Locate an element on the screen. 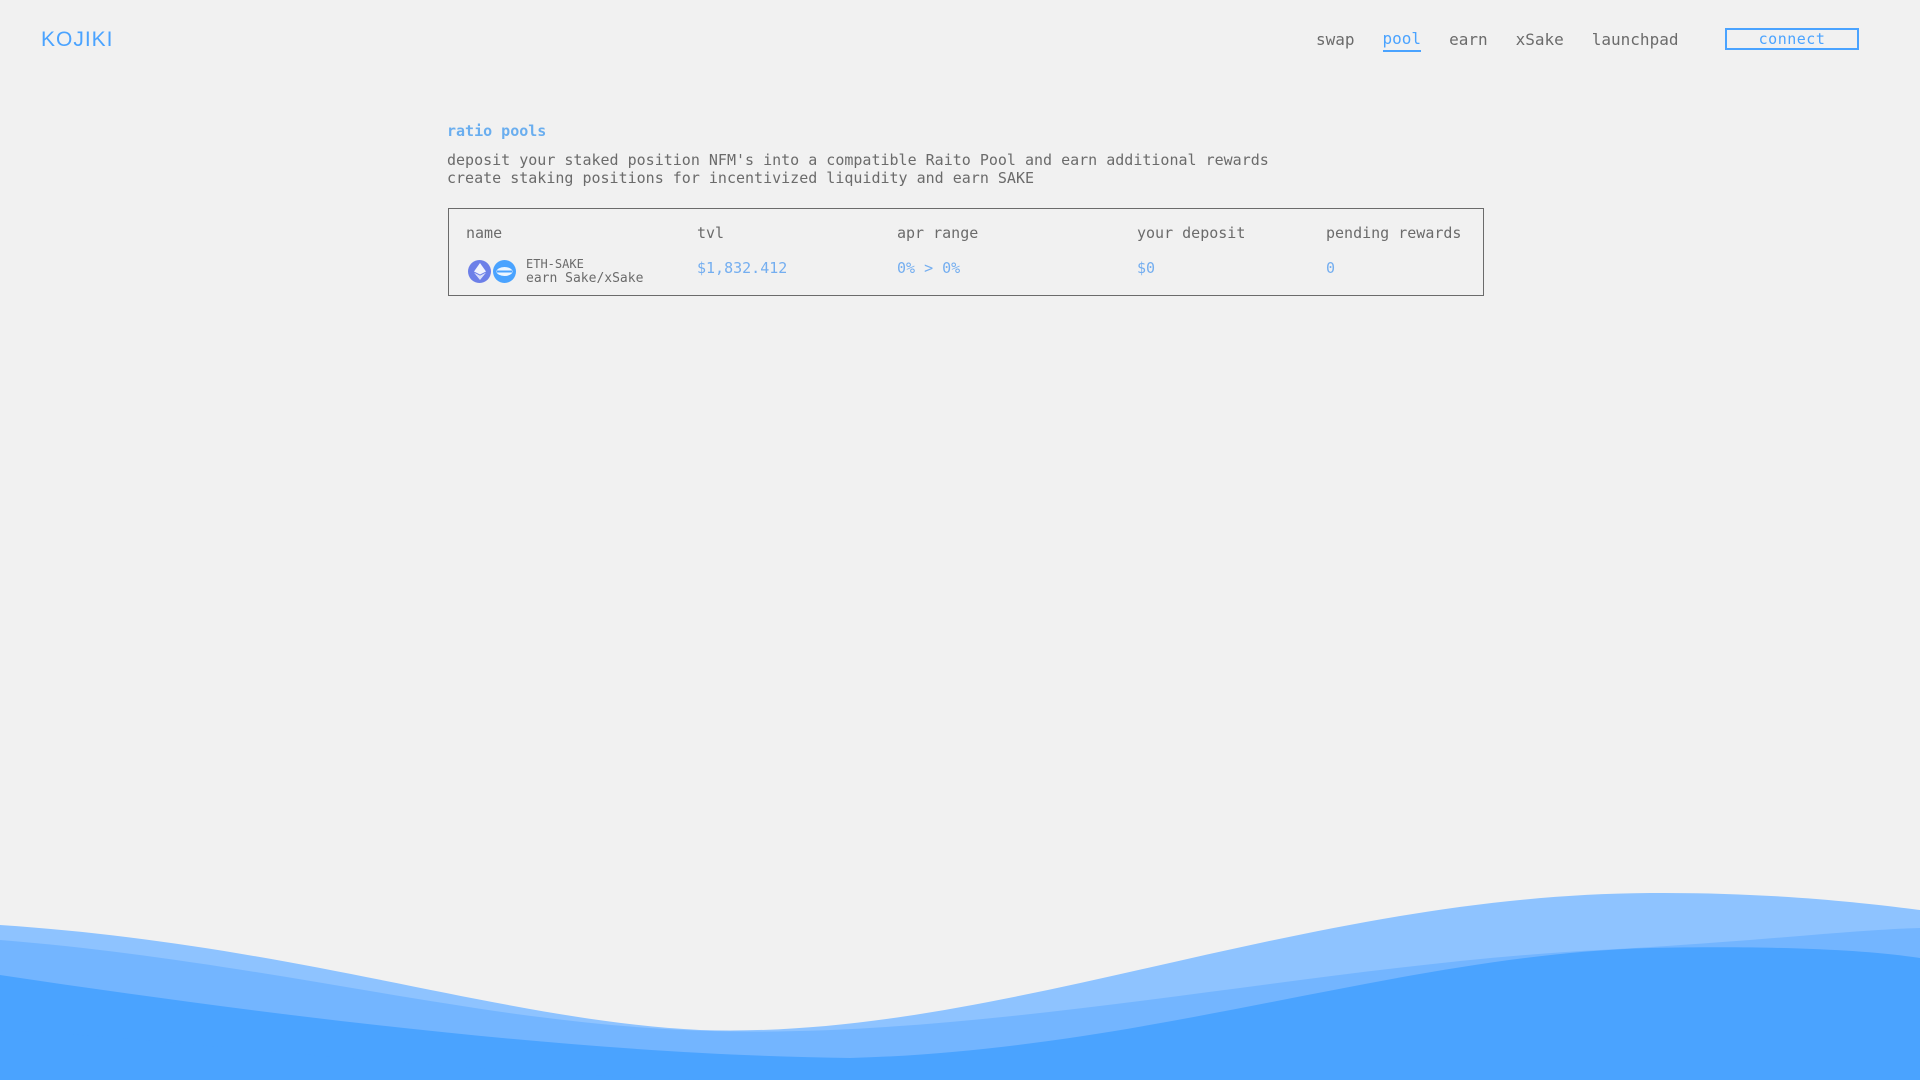  pool-pair-label: ETH-SAKE earn Sake/xSake is located at coordinates (584, 271).